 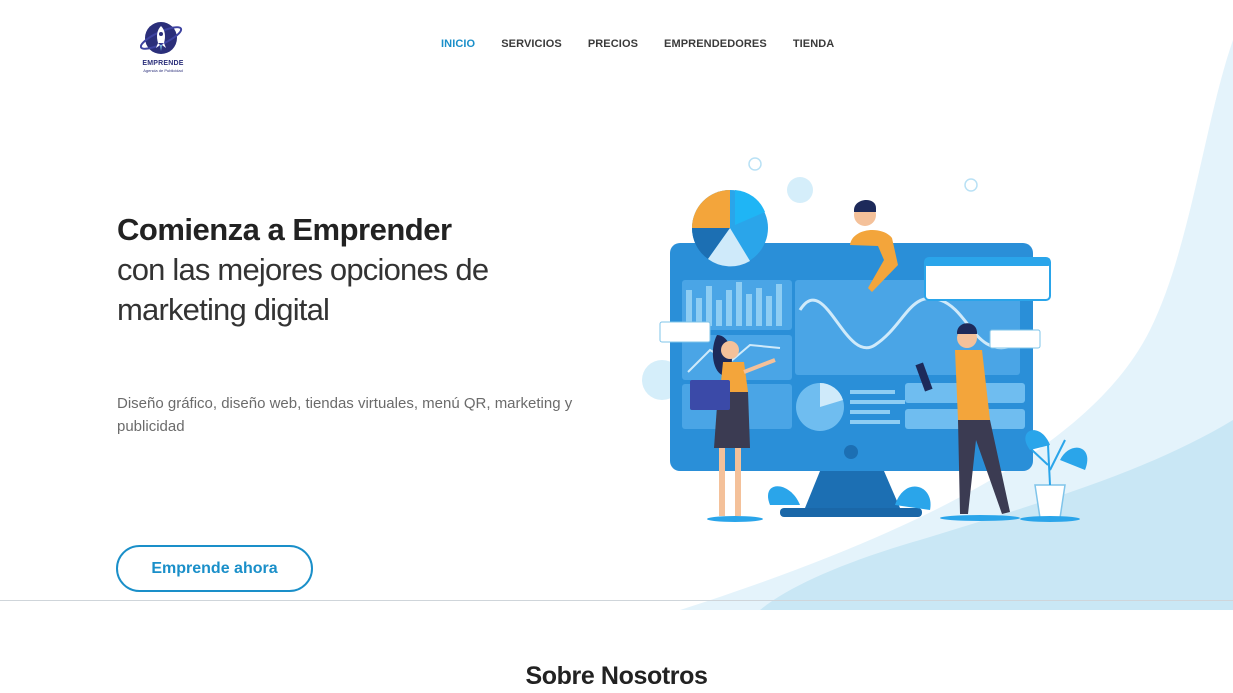 What do you see at coordinates (613, 44) in the screenshot?
I see `nav-item-precios: PRECIOS` at bounding box center [613, 44].